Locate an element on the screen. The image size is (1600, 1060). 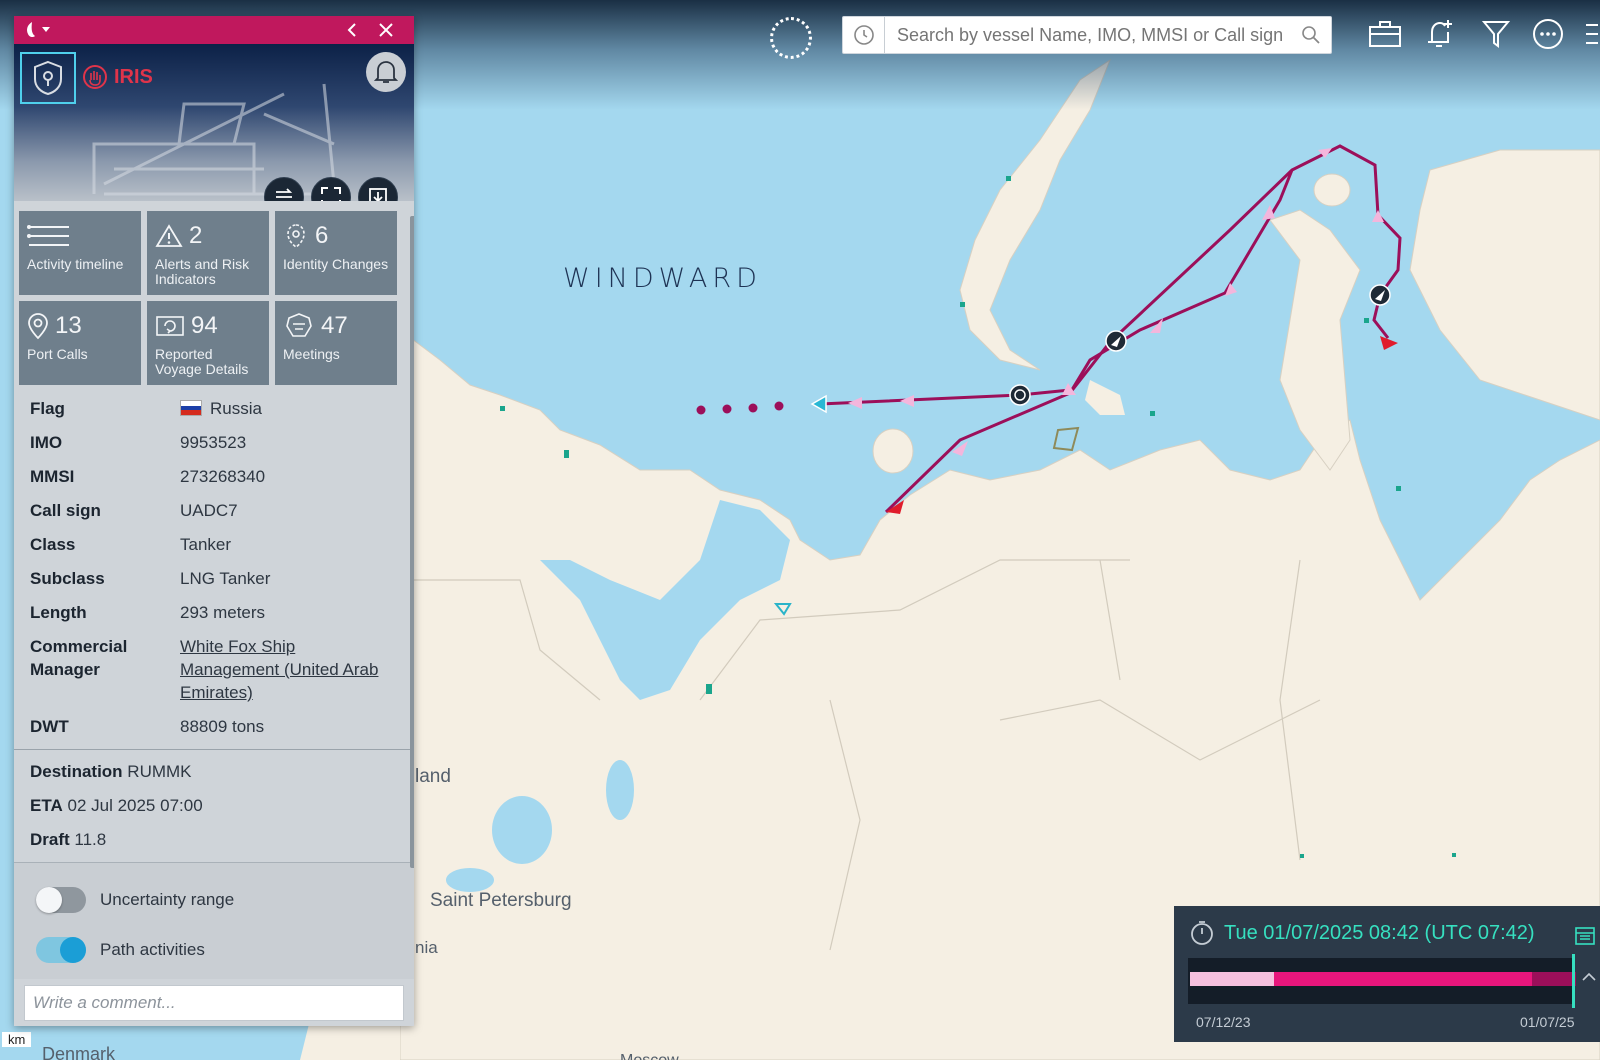
timeline-start-date: 07/12/23 is located at coordinates (1223, 1022).